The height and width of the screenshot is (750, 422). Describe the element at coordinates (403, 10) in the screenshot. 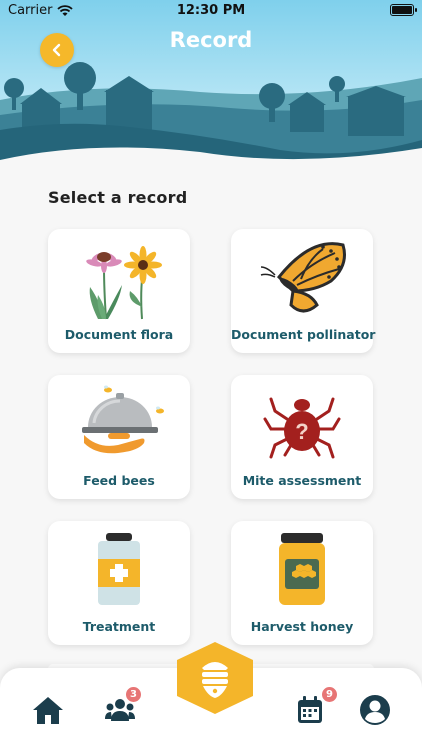

I see `battery-icon` at that location.